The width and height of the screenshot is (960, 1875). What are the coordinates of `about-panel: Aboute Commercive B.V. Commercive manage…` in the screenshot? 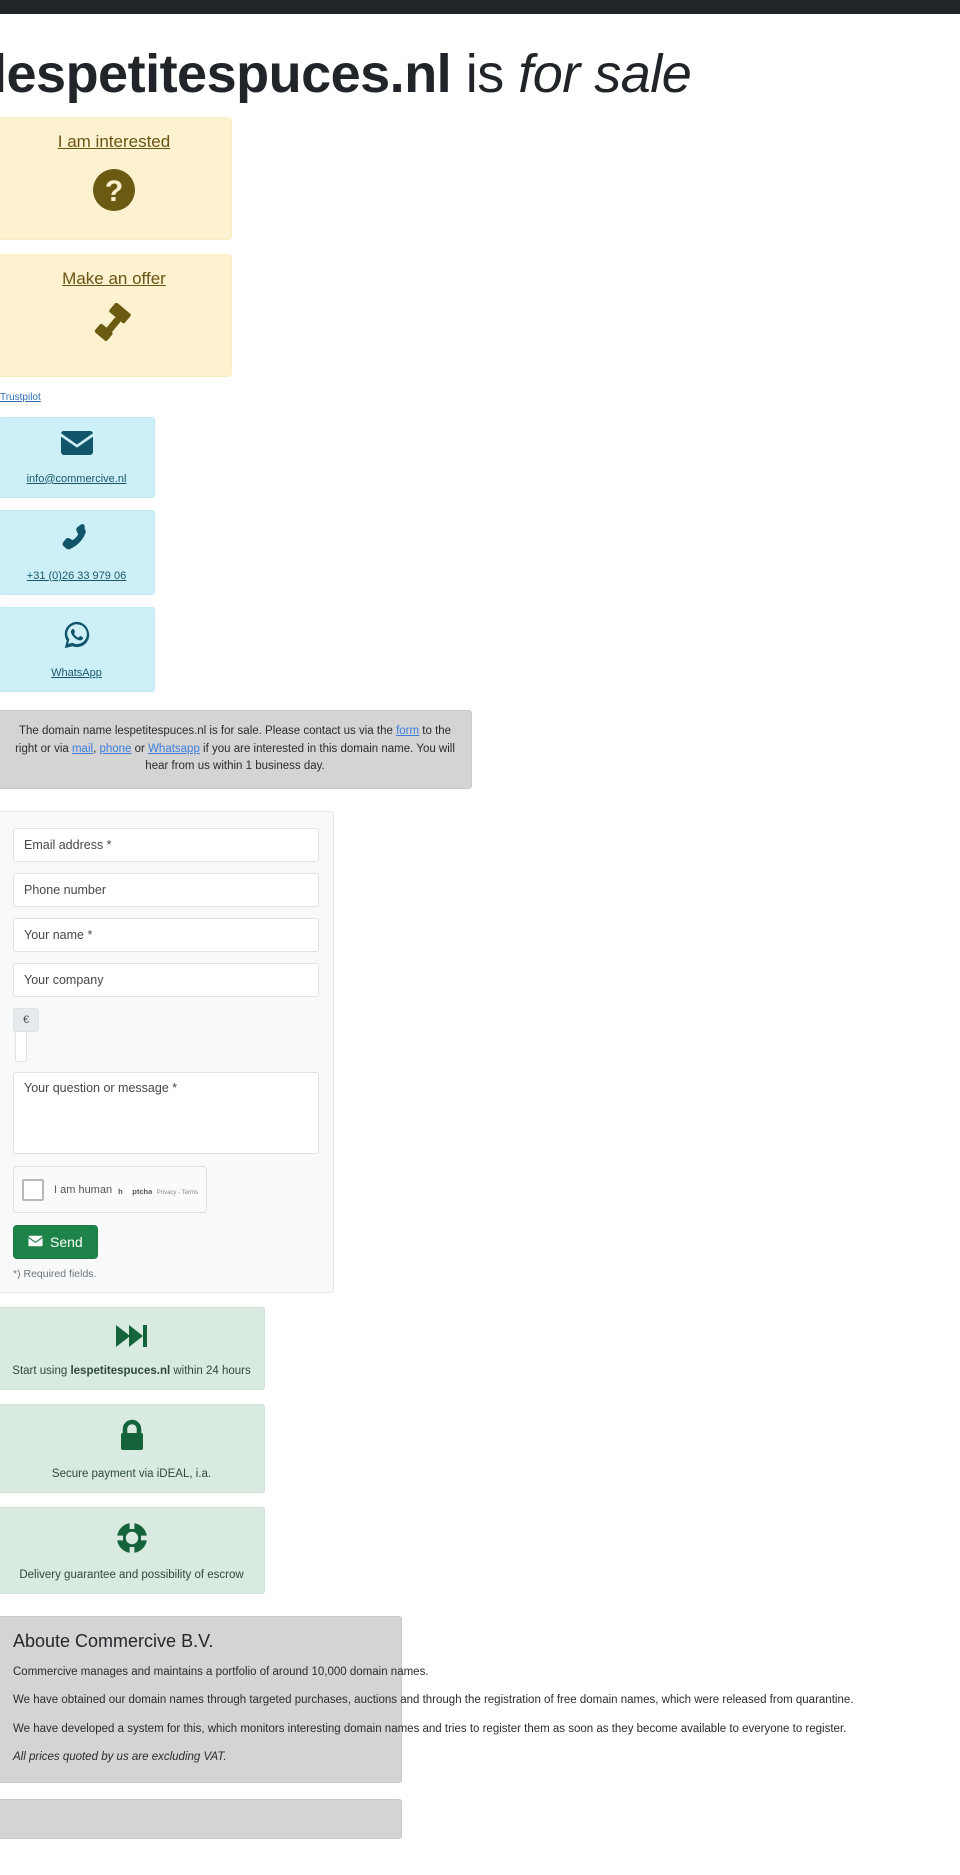 It's located at (427, 1700).